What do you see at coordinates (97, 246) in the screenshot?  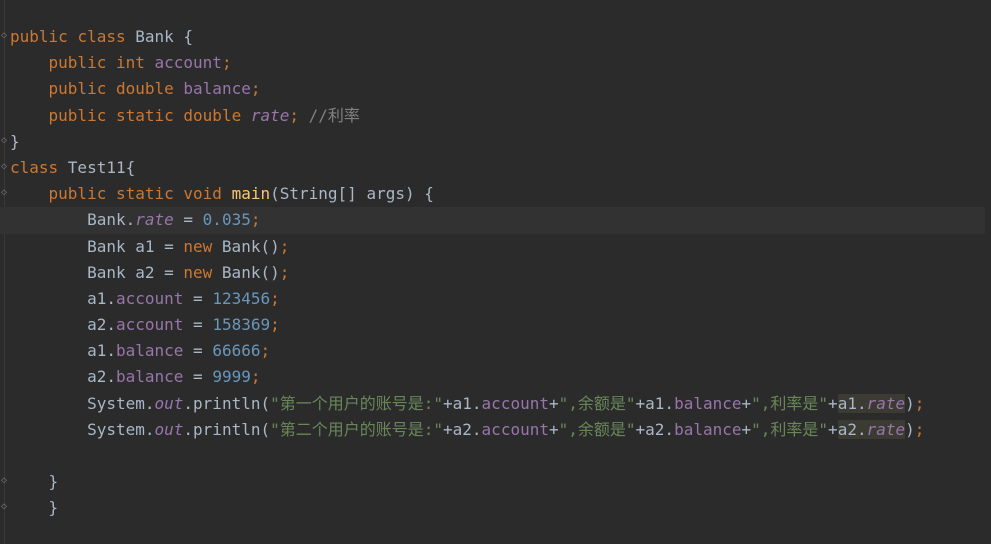 I see `code-token: Bank a1 =` at bounding box center [97, 246].